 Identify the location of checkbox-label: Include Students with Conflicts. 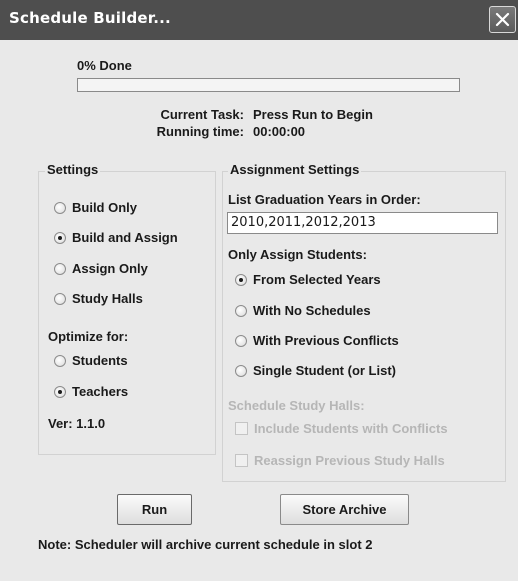
(351, 428).